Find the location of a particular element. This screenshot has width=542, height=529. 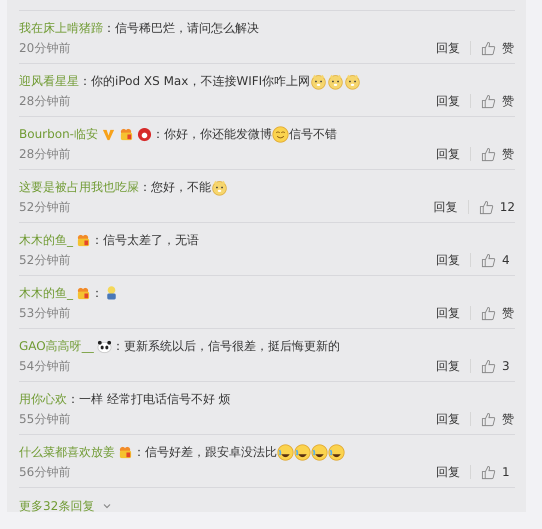

timestamp: 53分钟前 is located at coordinates (44, 313).